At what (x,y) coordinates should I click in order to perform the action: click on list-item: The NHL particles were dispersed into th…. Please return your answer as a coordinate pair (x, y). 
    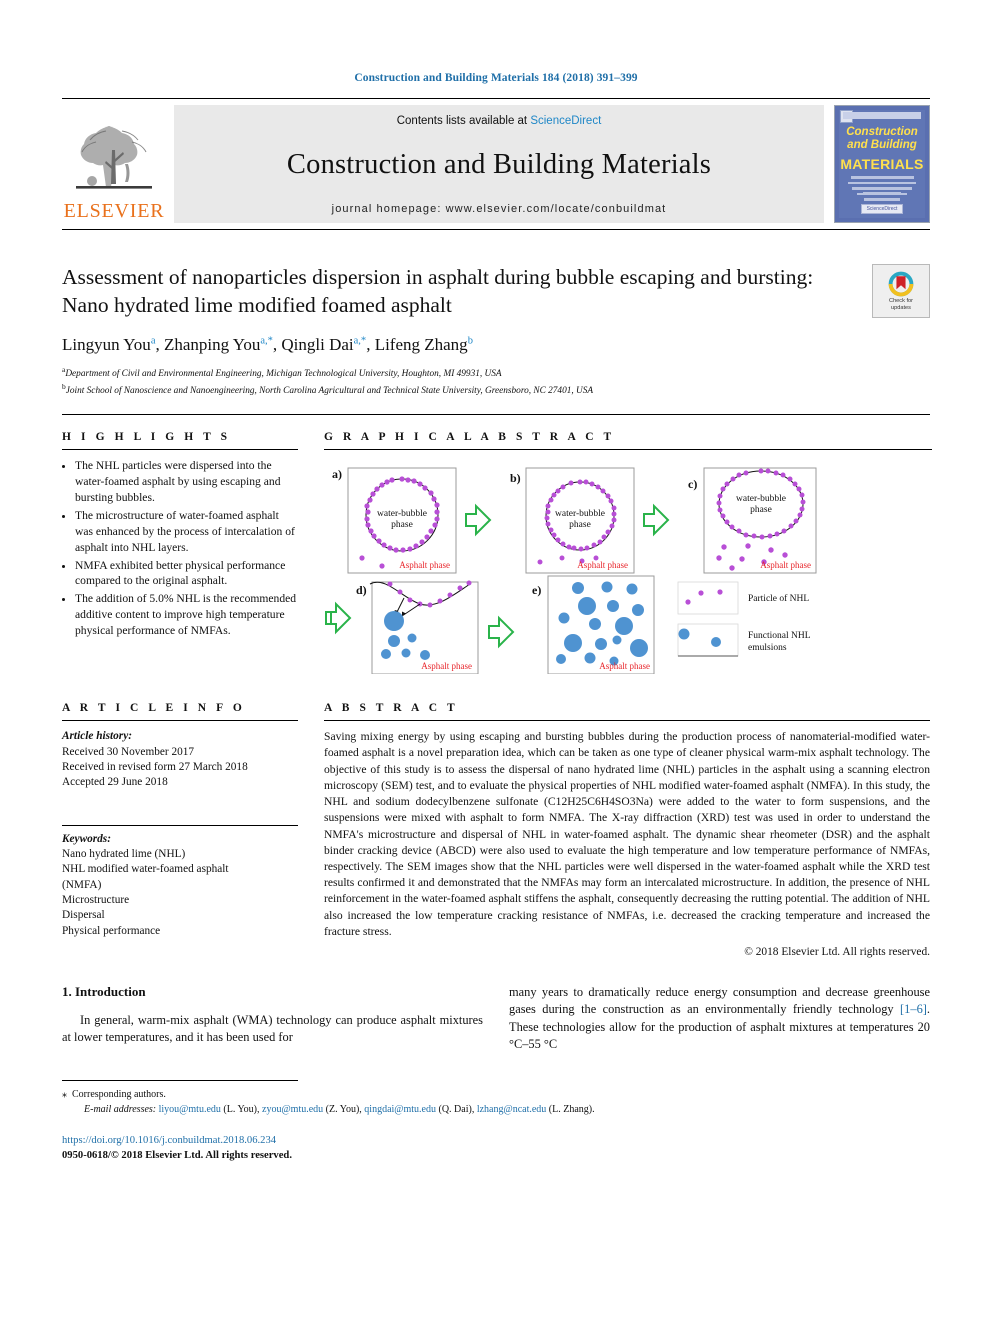
    Looking at the image, I should click on (186, 482).